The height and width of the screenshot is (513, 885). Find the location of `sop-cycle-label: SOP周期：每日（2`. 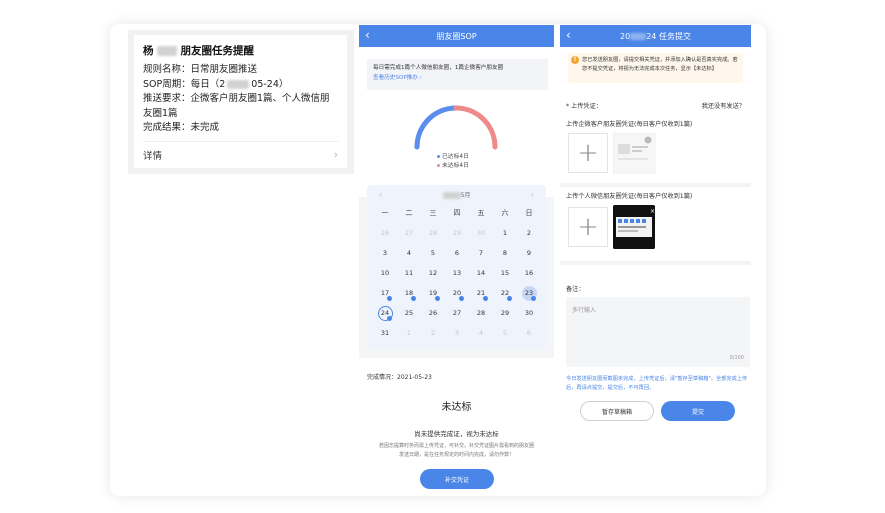

sop-cycle-label: SOP周期：每日（2 is located at coordinates (184, 84).